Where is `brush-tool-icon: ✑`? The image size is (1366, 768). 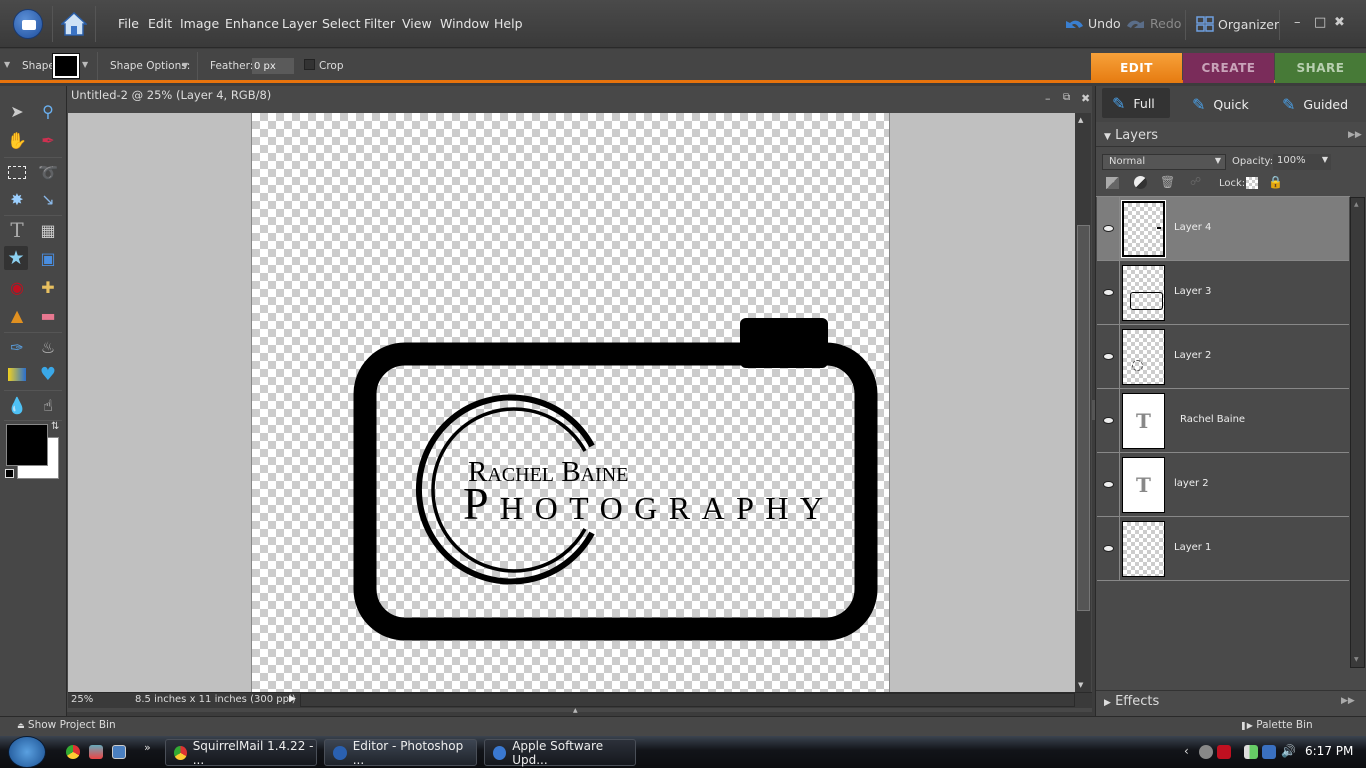
brush-tool-icon: ✑ is located at coordinates (17, 347).